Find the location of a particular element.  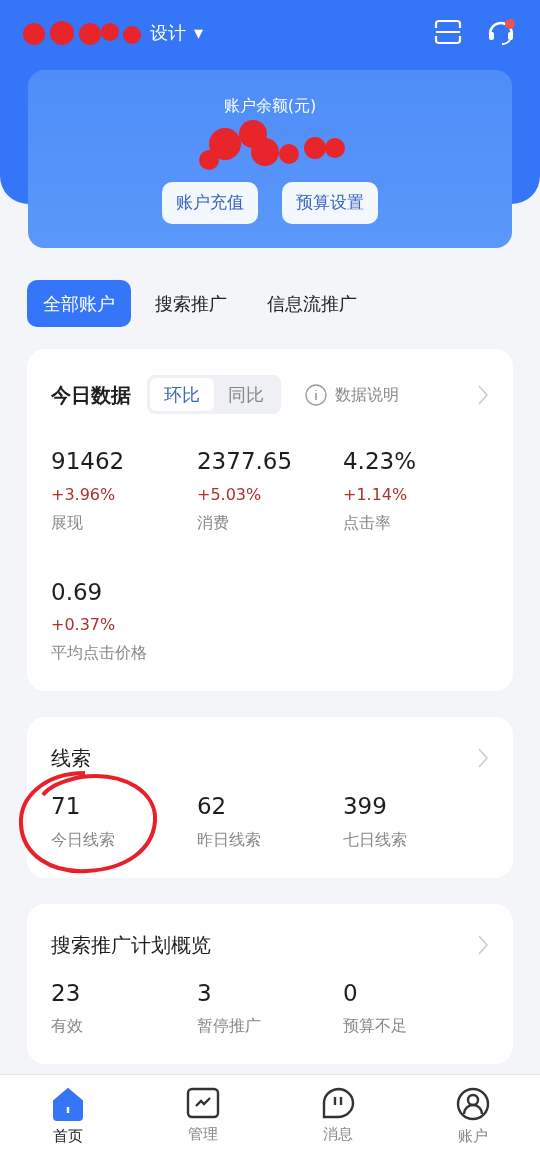

stat-label: 七日线索 is located at coordinates (375, 839).